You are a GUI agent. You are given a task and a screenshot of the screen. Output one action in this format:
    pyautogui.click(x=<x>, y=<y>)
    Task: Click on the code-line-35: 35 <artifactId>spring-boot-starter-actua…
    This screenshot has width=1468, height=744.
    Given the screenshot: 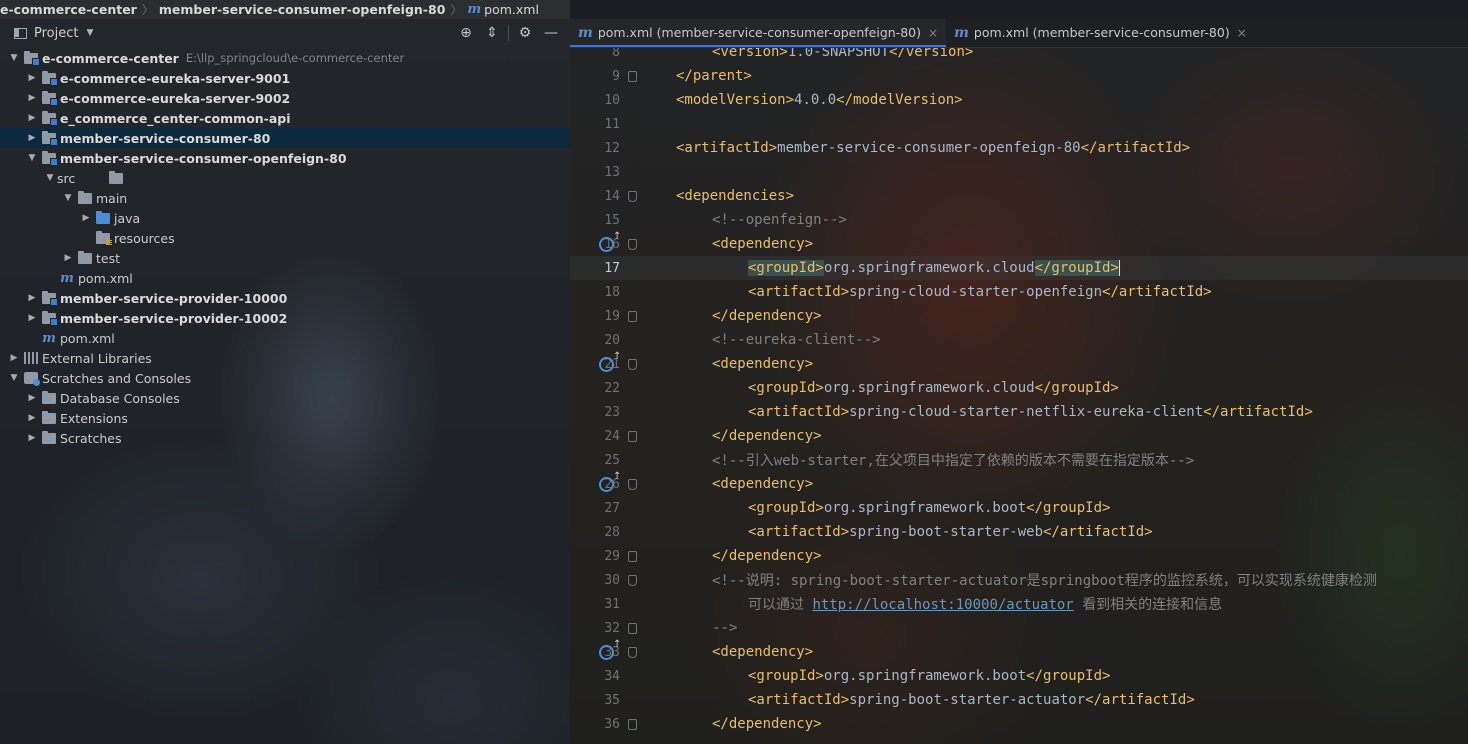 What is the action you would take?
    pyautogui.click(x=1019, y=700)
    